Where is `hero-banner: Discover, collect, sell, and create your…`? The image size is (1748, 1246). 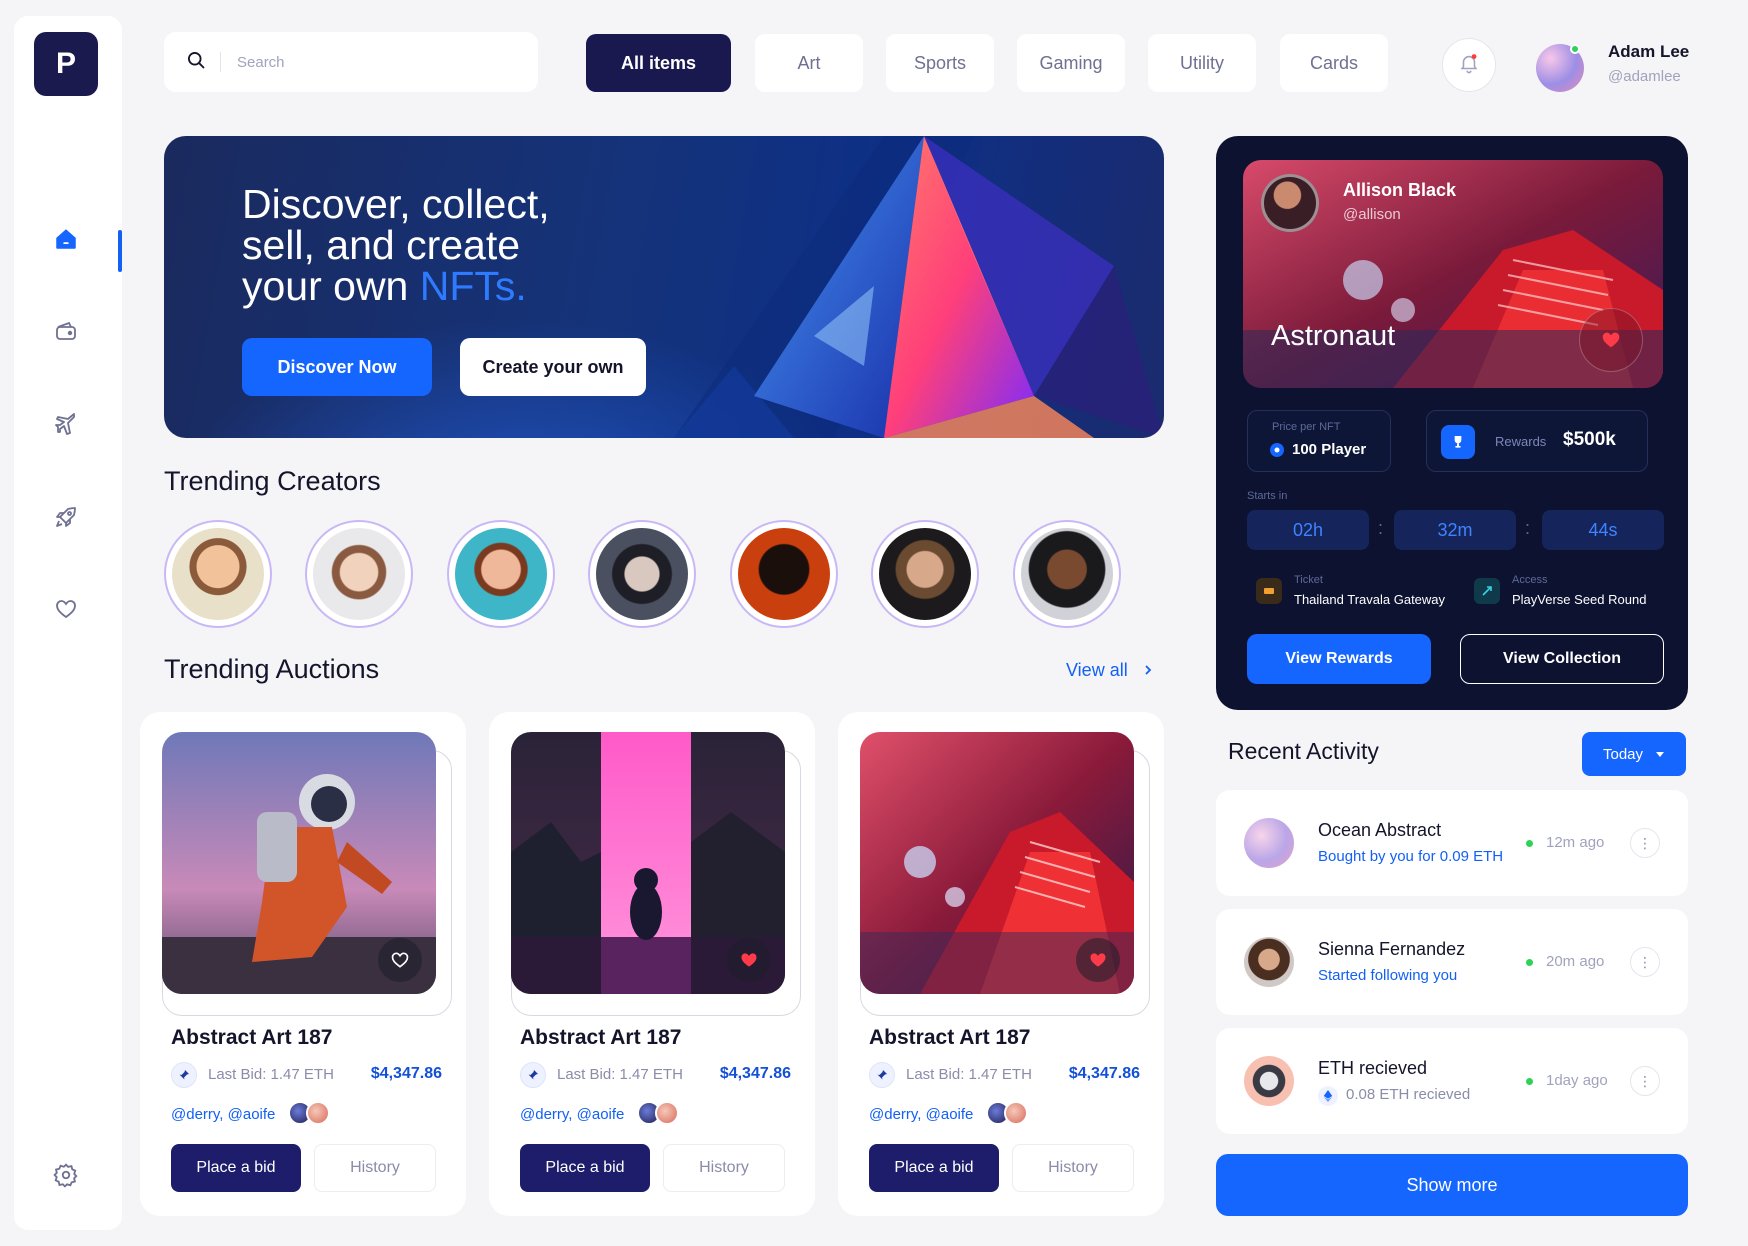
hero-banner: Discover, collect, sell, and create your… is located at coordinates (664, 287).